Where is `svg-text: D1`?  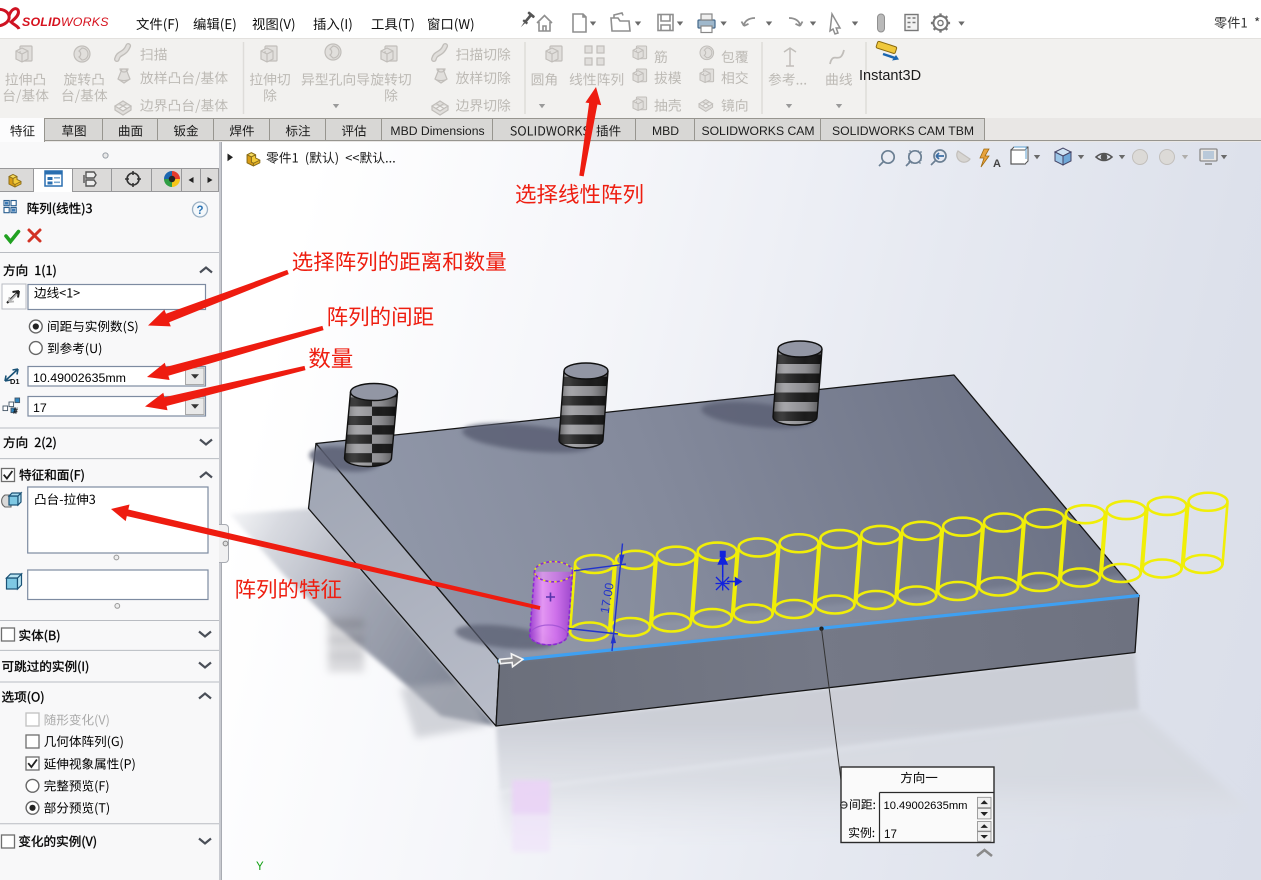 svg-text: D1 is located at coordinates (15, 381).